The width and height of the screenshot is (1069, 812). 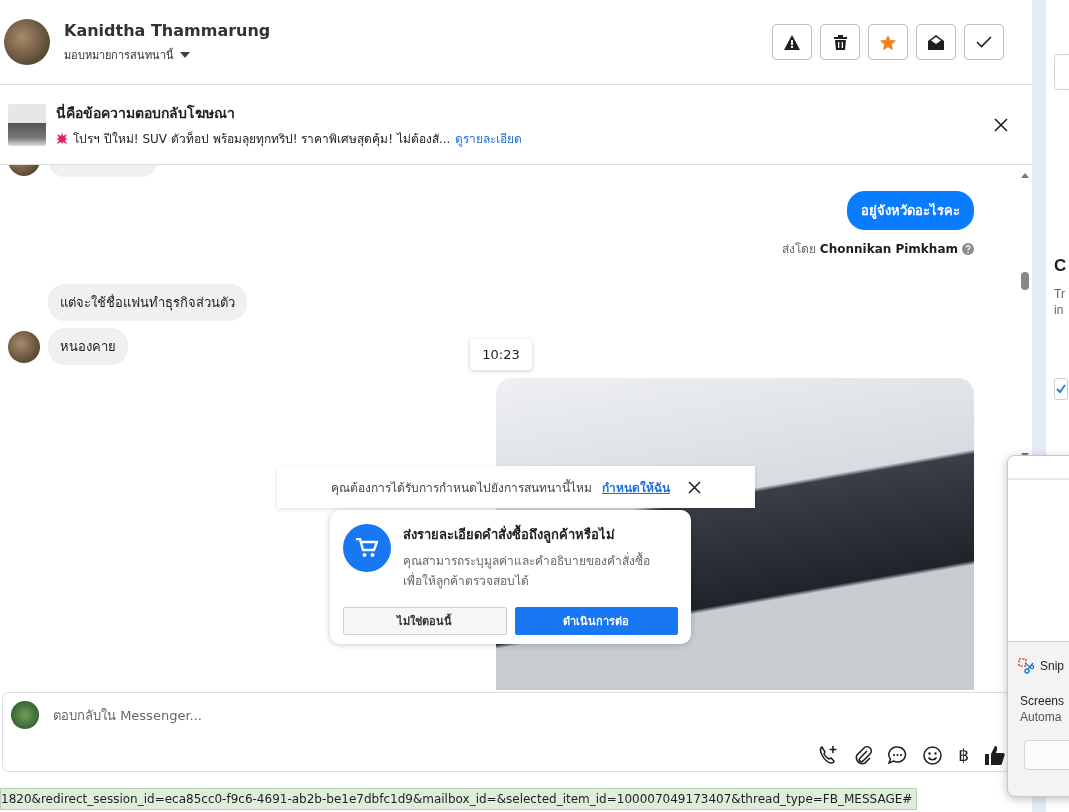 I want to click on details-link: ดูรายละเอียด, so click(x=489, y=138).